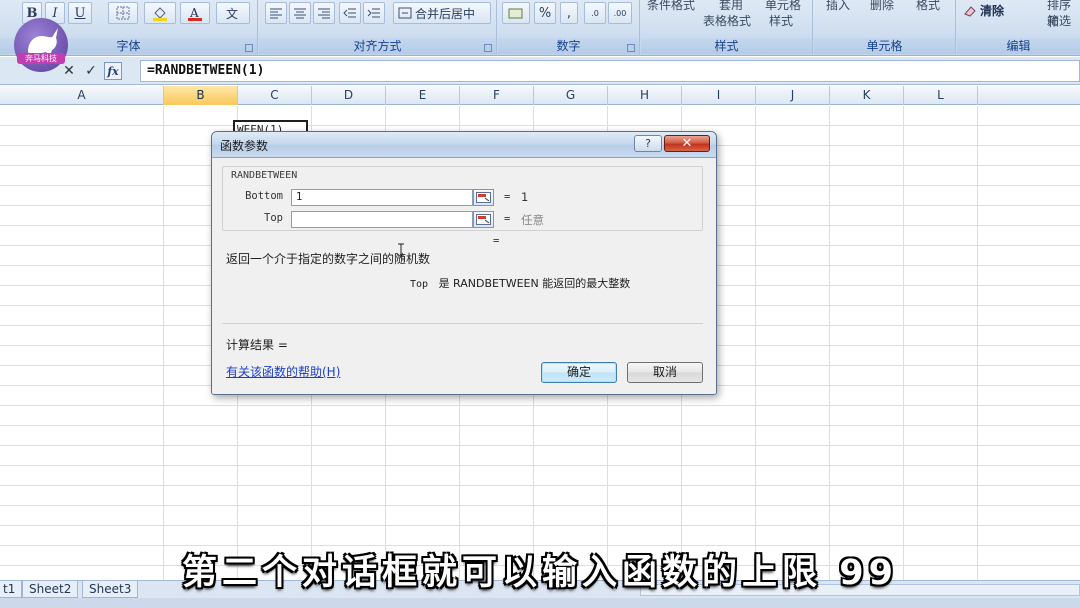  I want to click on delete-button: 删除, so click(882, 6).